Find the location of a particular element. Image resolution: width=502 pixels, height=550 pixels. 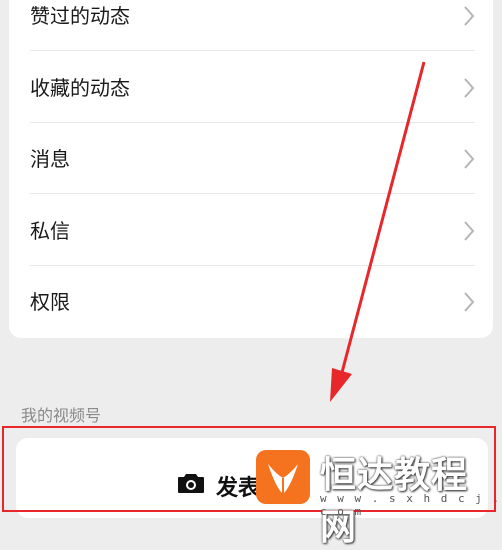

menu-item-label: 权限 is located at coordinates (50, 301).